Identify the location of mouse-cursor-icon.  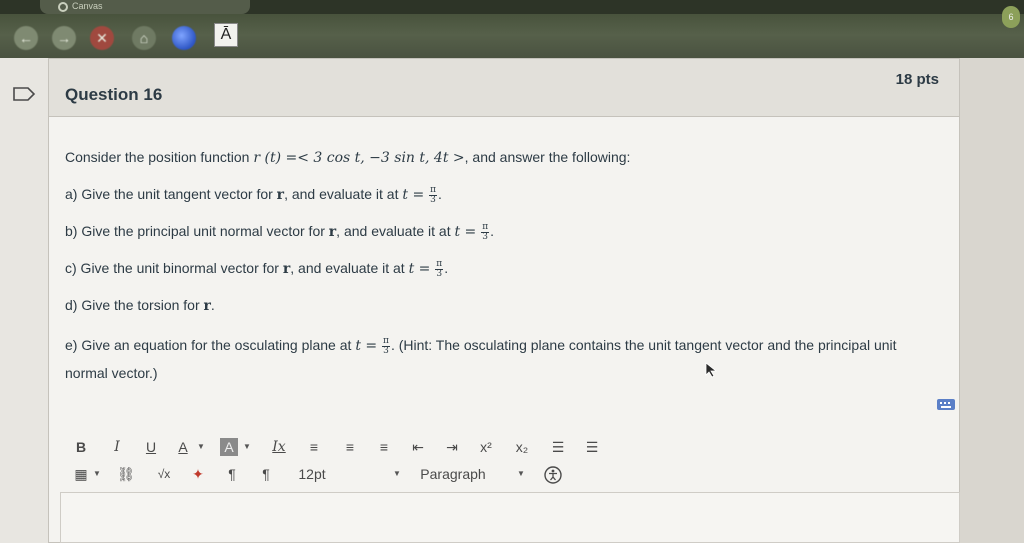
(711, 370).